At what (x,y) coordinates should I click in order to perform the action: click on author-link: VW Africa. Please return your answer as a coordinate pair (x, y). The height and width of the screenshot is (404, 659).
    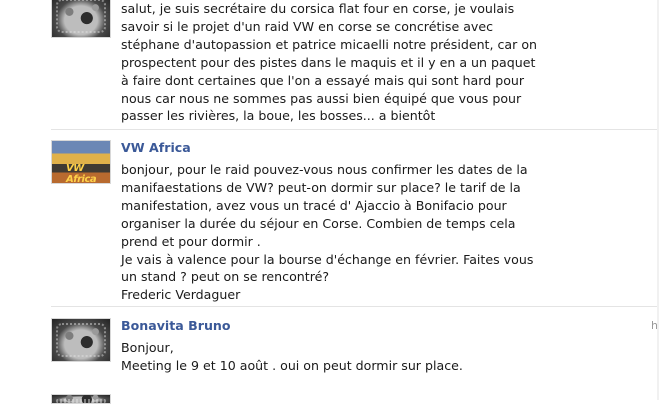
    Looking at the image, I should click on (156, 147).